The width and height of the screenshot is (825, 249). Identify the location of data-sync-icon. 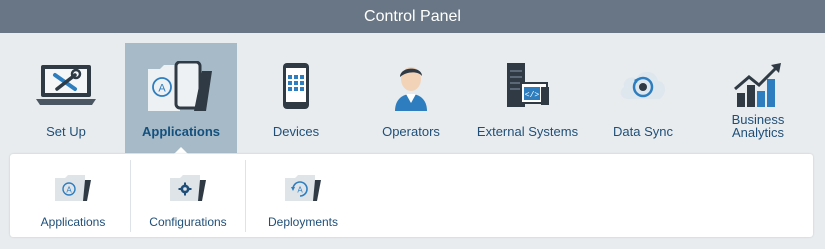
(643, 86).